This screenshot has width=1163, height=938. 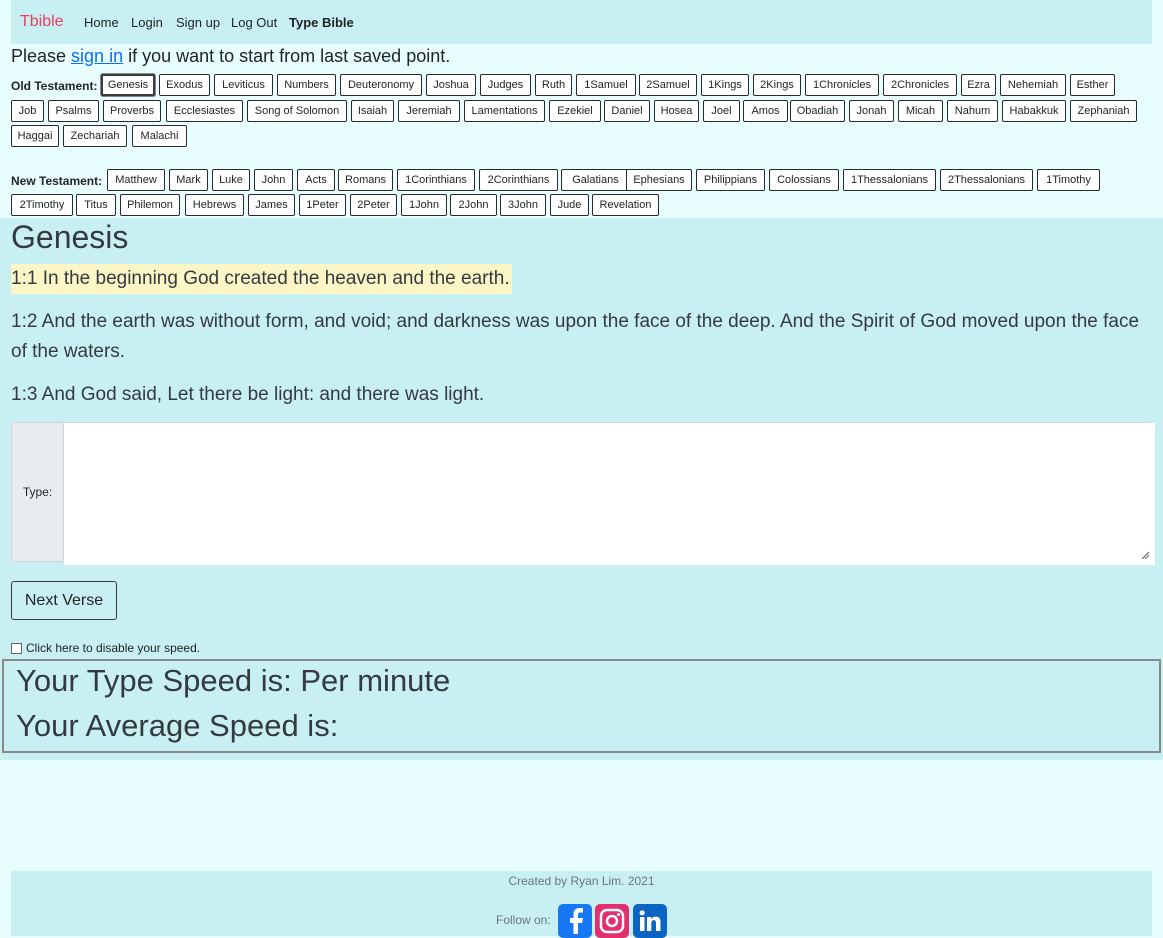 What do you see at coordinates (177, 725) in the screenshot?
I see `average-speed-text: Your Average Speed is:` at bounding box center [177, 725].